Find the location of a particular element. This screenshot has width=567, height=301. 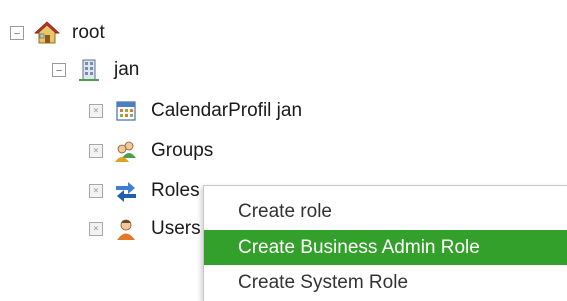

tree-node-groups: × Groups is located at coordinates (151, 151).